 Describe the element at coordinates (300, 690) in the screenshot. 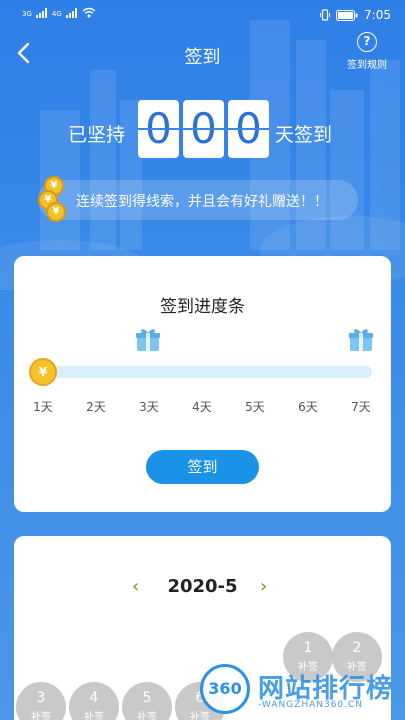

I see `site-watermark: 360 网站排行榜 -WANGZHAN360.CN` at that location.